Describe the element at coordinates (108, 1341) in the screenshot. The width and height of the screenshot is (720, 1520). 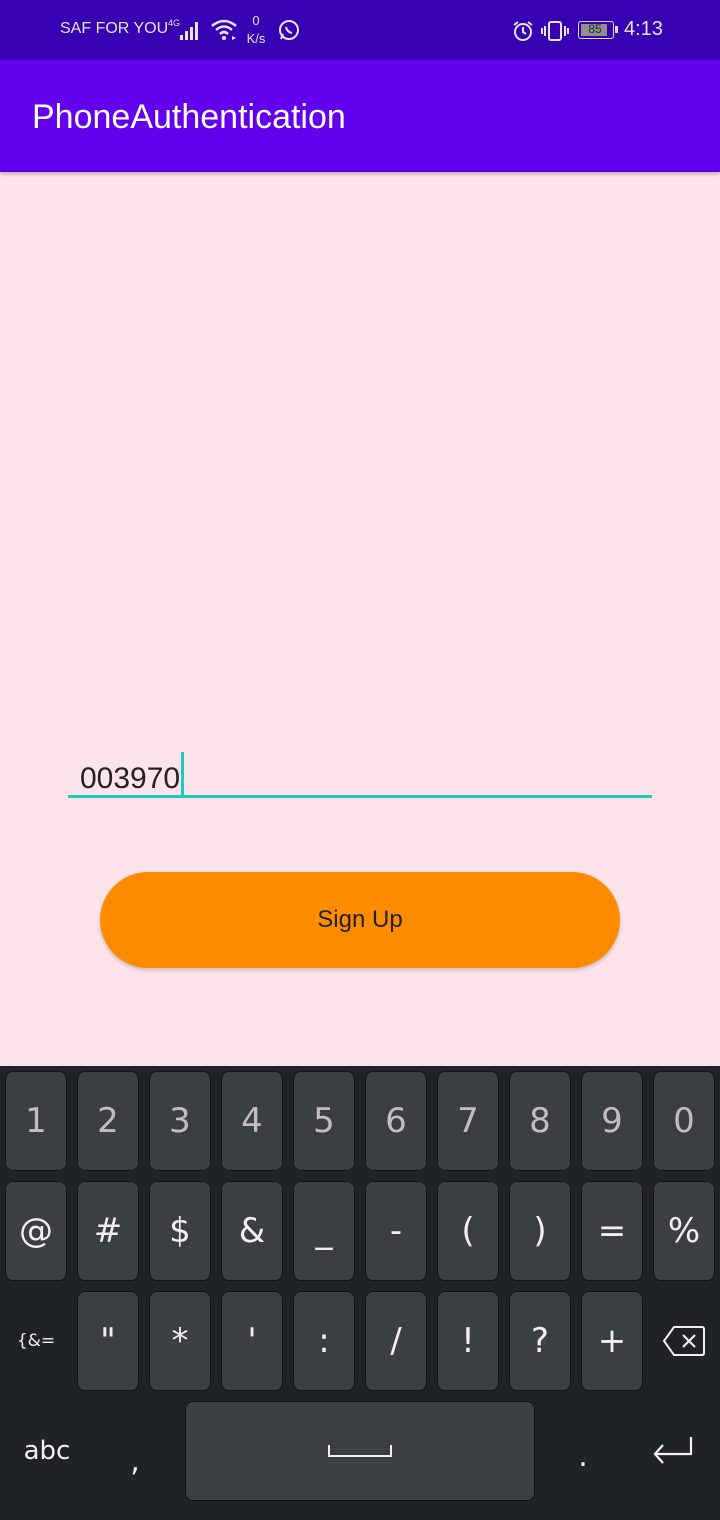
I see `key-double-quote: "` at that location.